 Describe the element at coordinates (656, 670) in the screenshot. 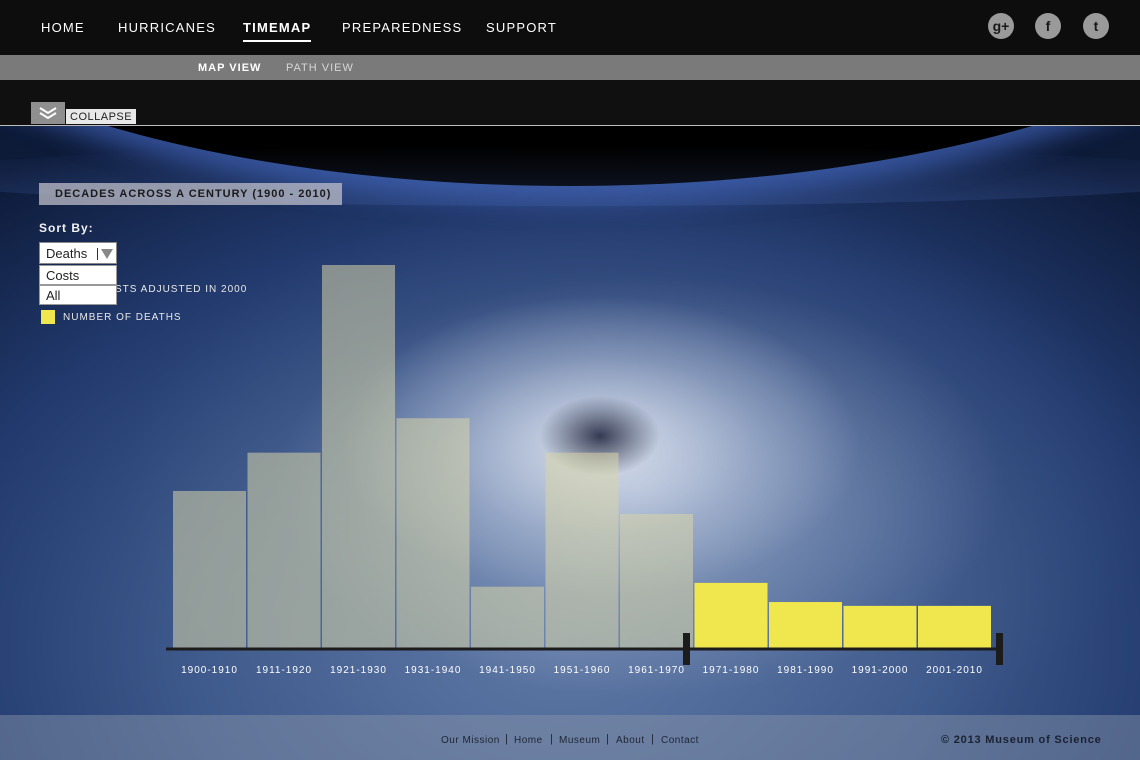

I see `x-tick-label-1961-1970: 1961-1970` at that location.